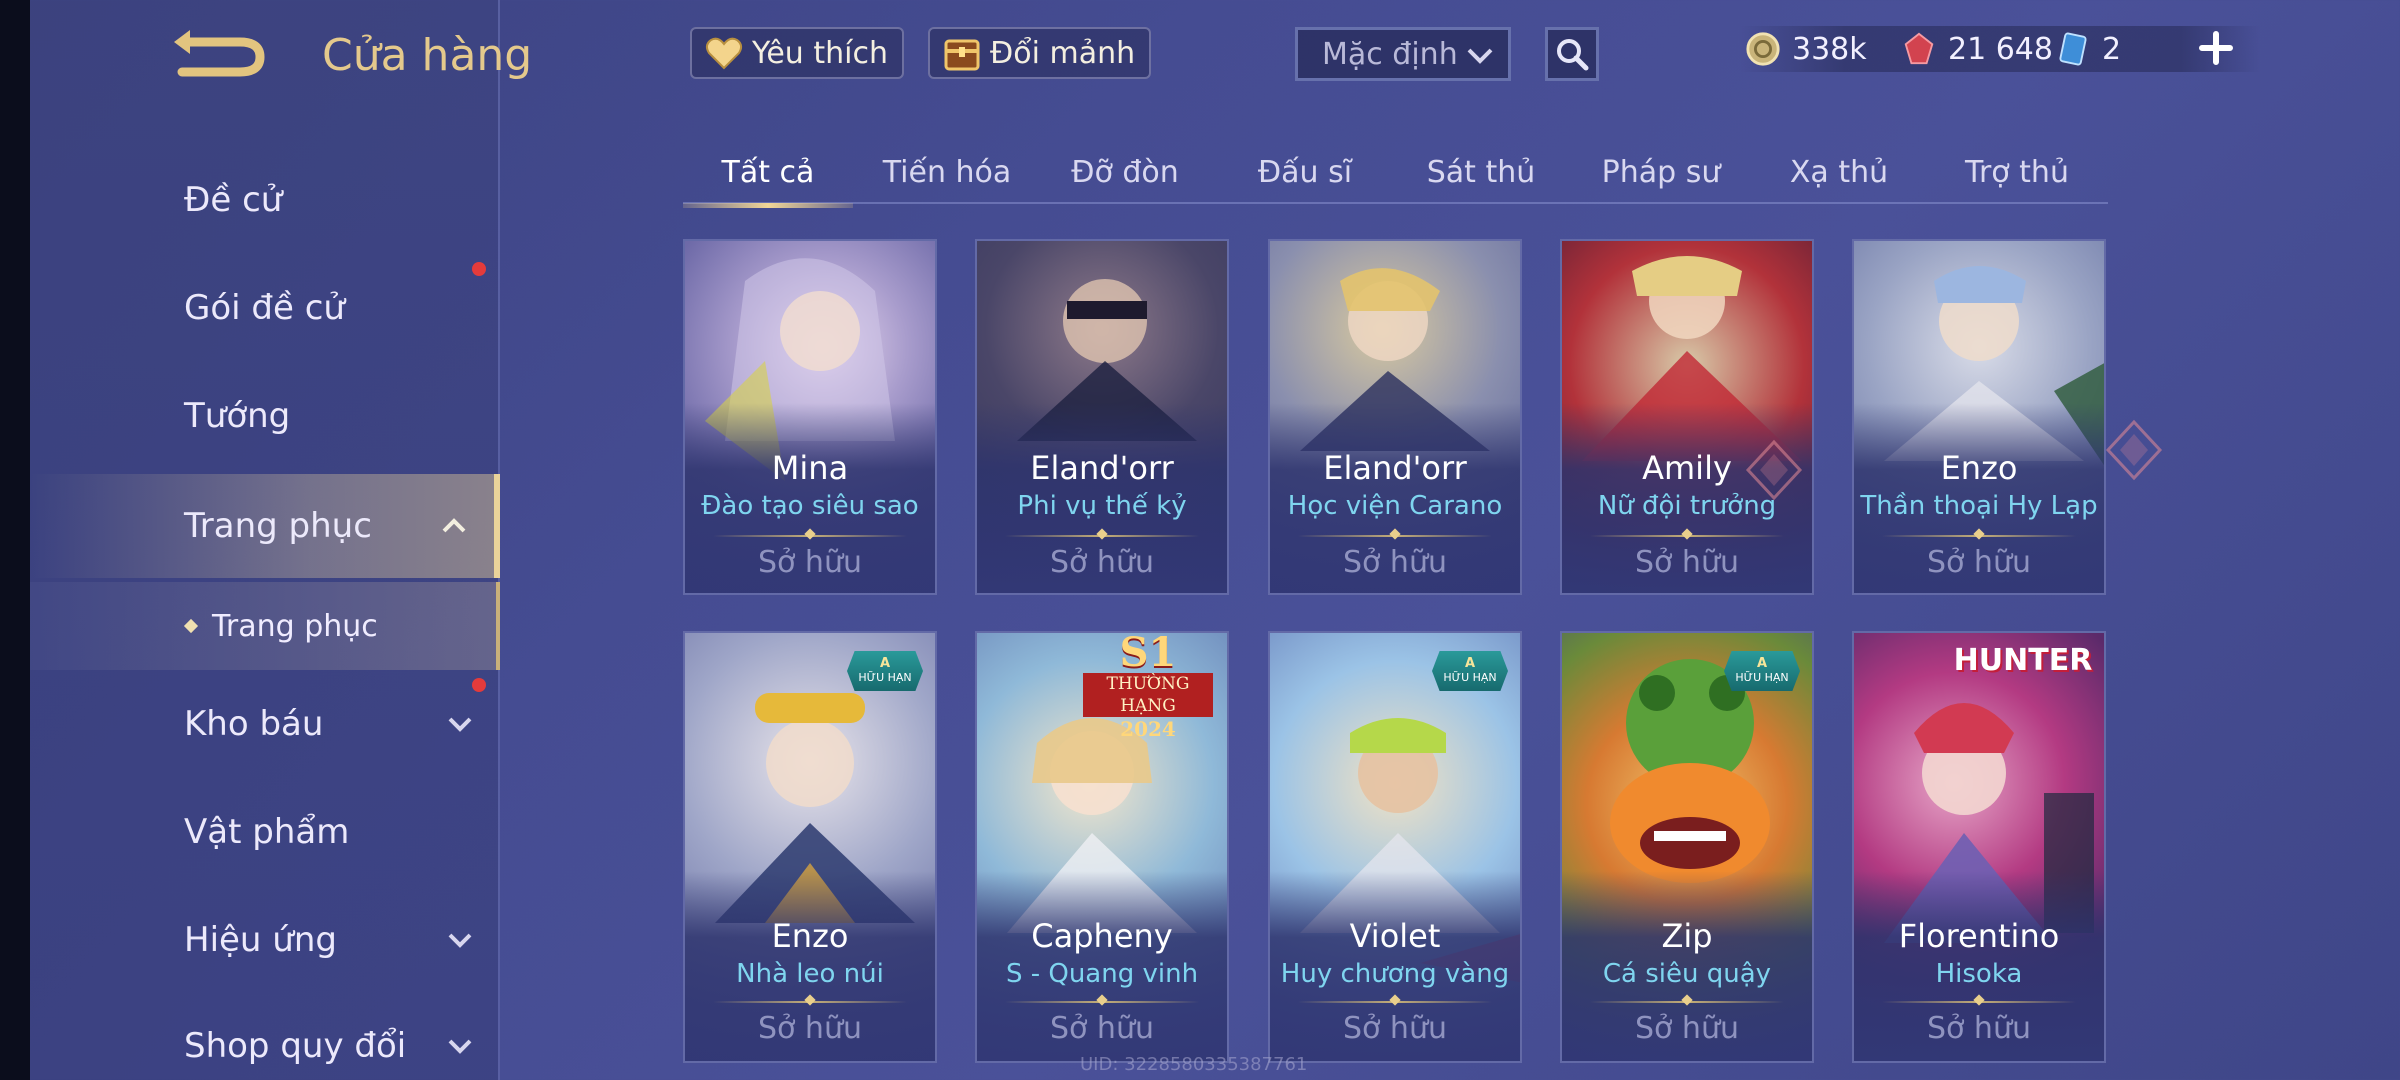 This screenshot has height=1080, width=2400. I want to click on sidebar-item-label: Đề cử, so click(233, 200).